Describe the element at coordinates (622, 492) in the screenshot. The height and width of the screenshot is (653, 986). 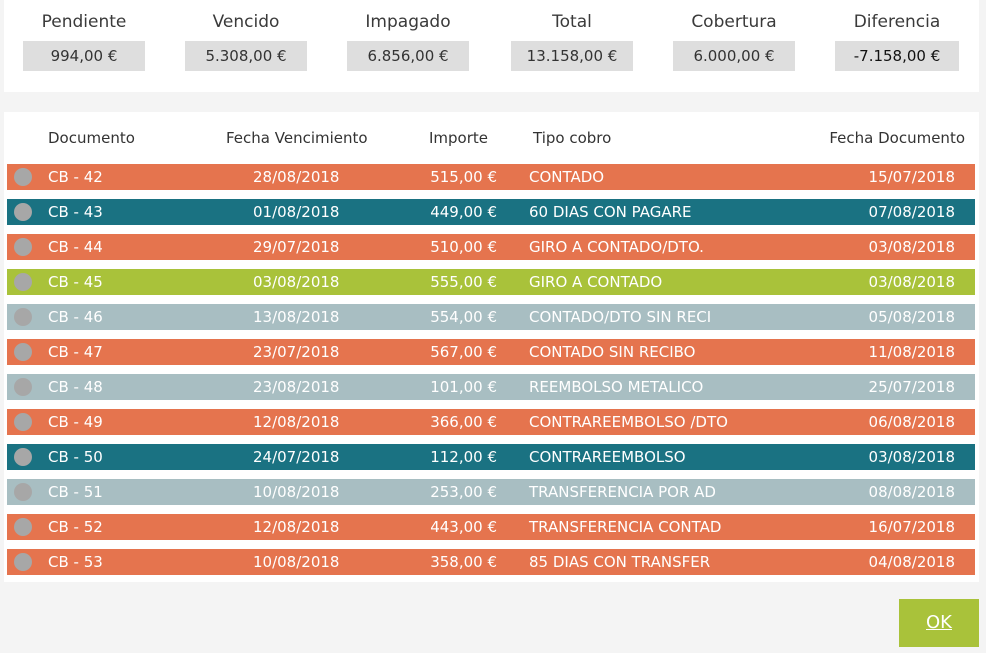
I see `cell-tipo-cobro: TRANSFERENCIA POR AD` at that location.